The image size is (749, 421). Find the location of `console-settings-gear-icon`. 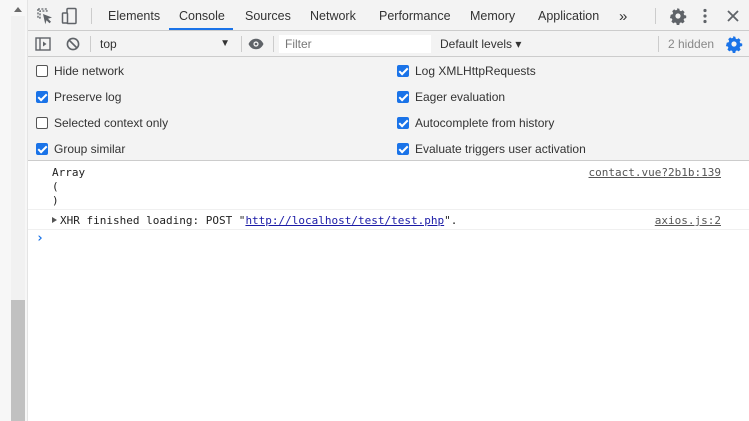

console-settings-gear-icon is located at coordinates (734, 44).